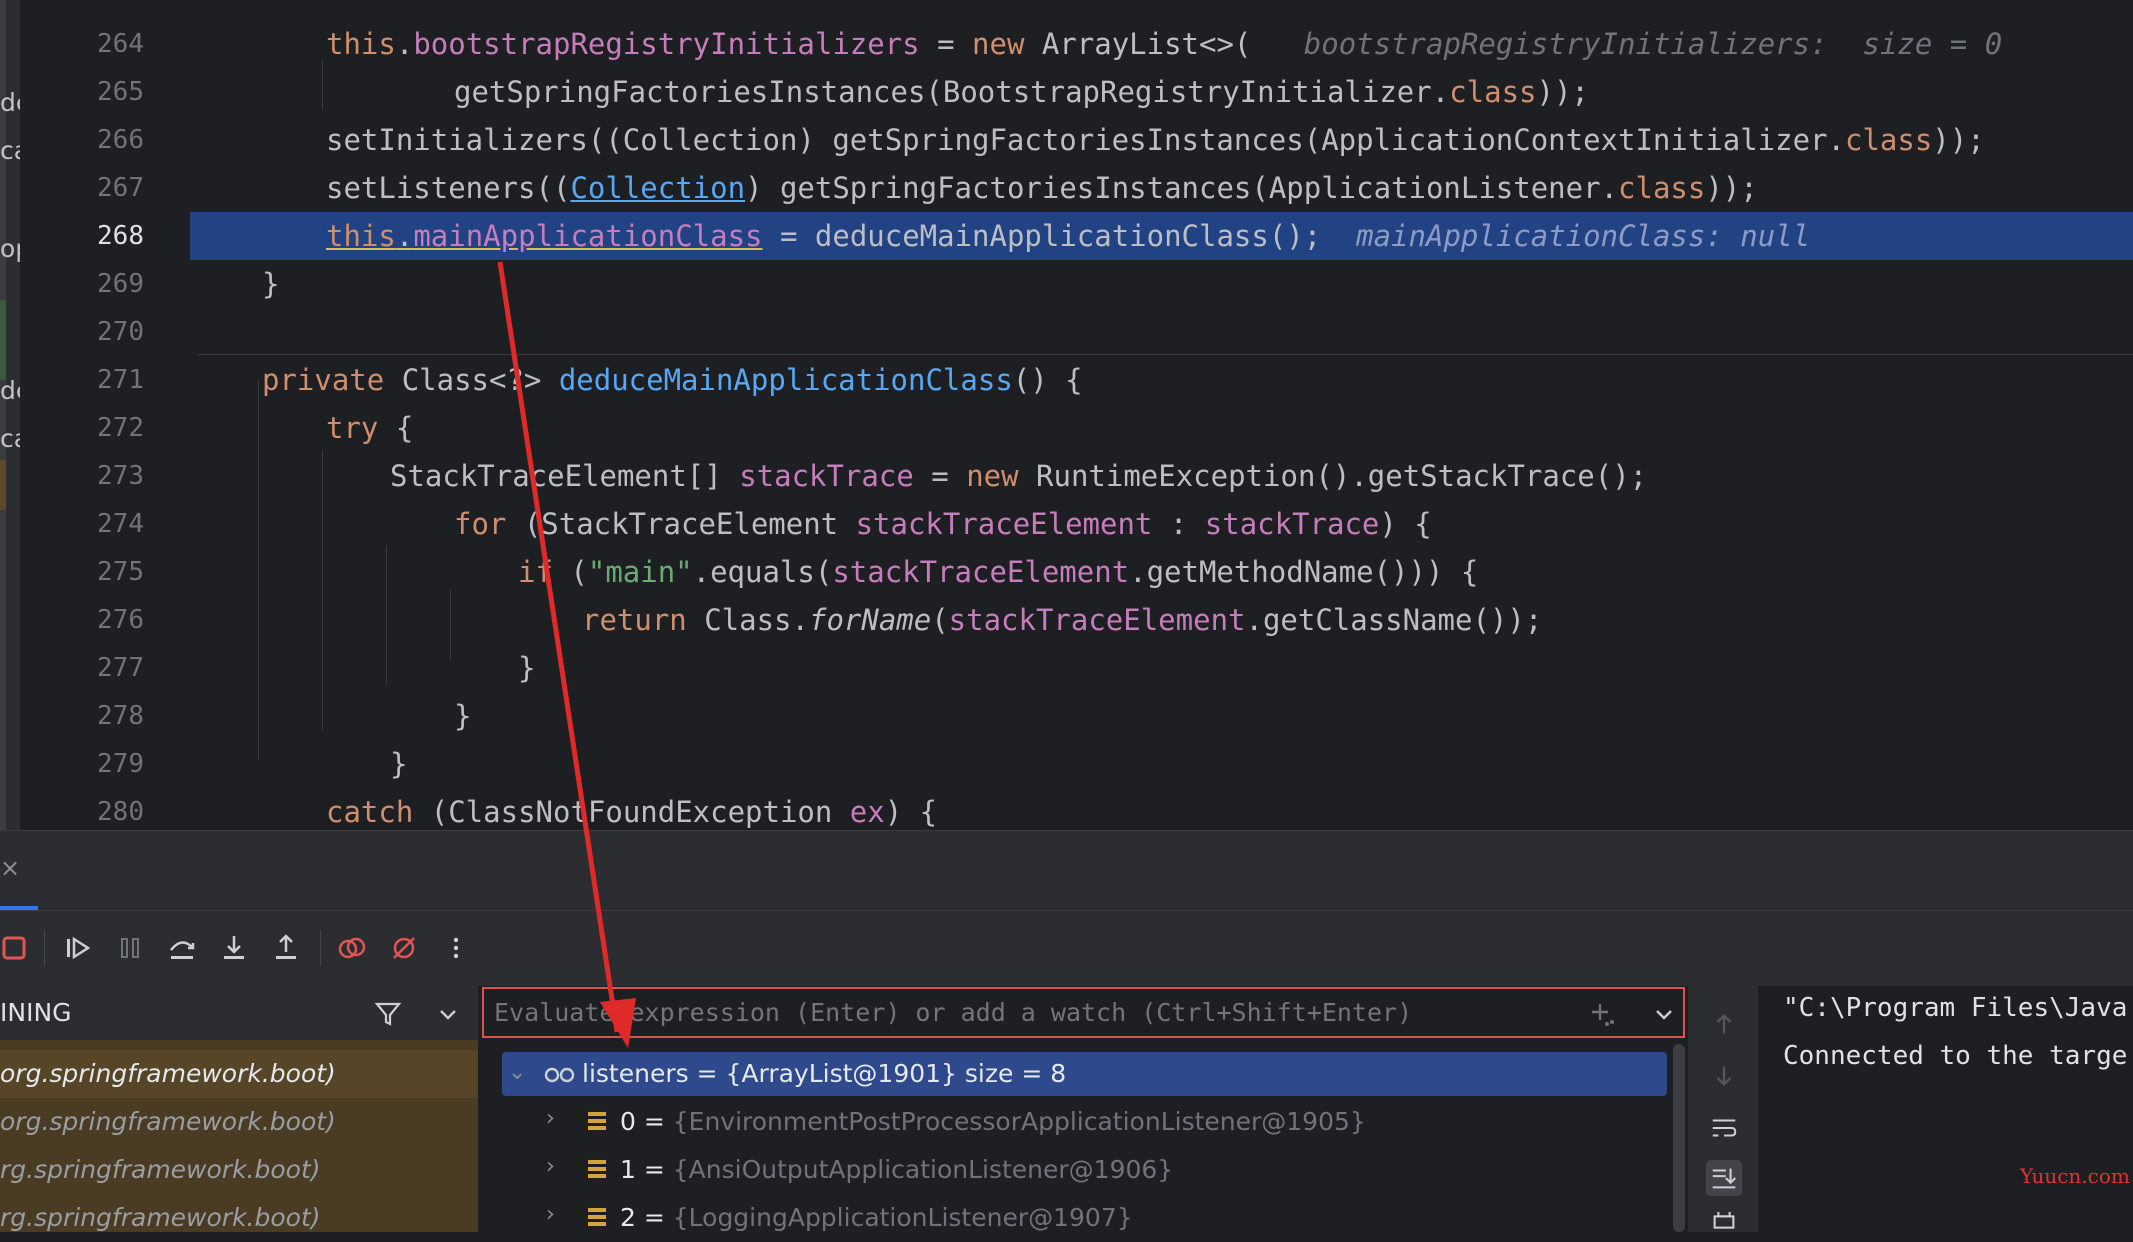  Describe the element at coordinates (109, 92) in the screenshot. I see `line-number: 265` at that location.